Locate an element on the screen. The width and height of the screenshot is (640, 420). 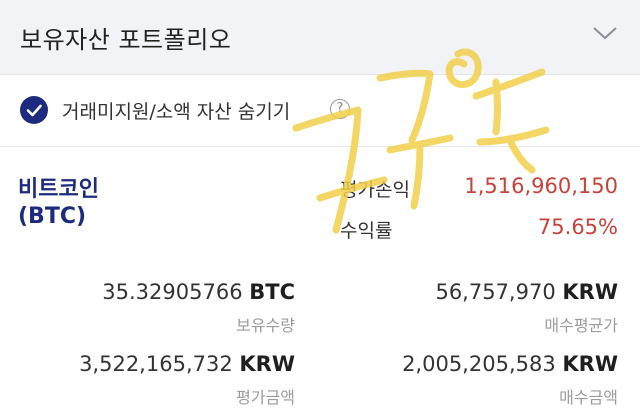
checkmark-icon is located at coordinates (34, 110).